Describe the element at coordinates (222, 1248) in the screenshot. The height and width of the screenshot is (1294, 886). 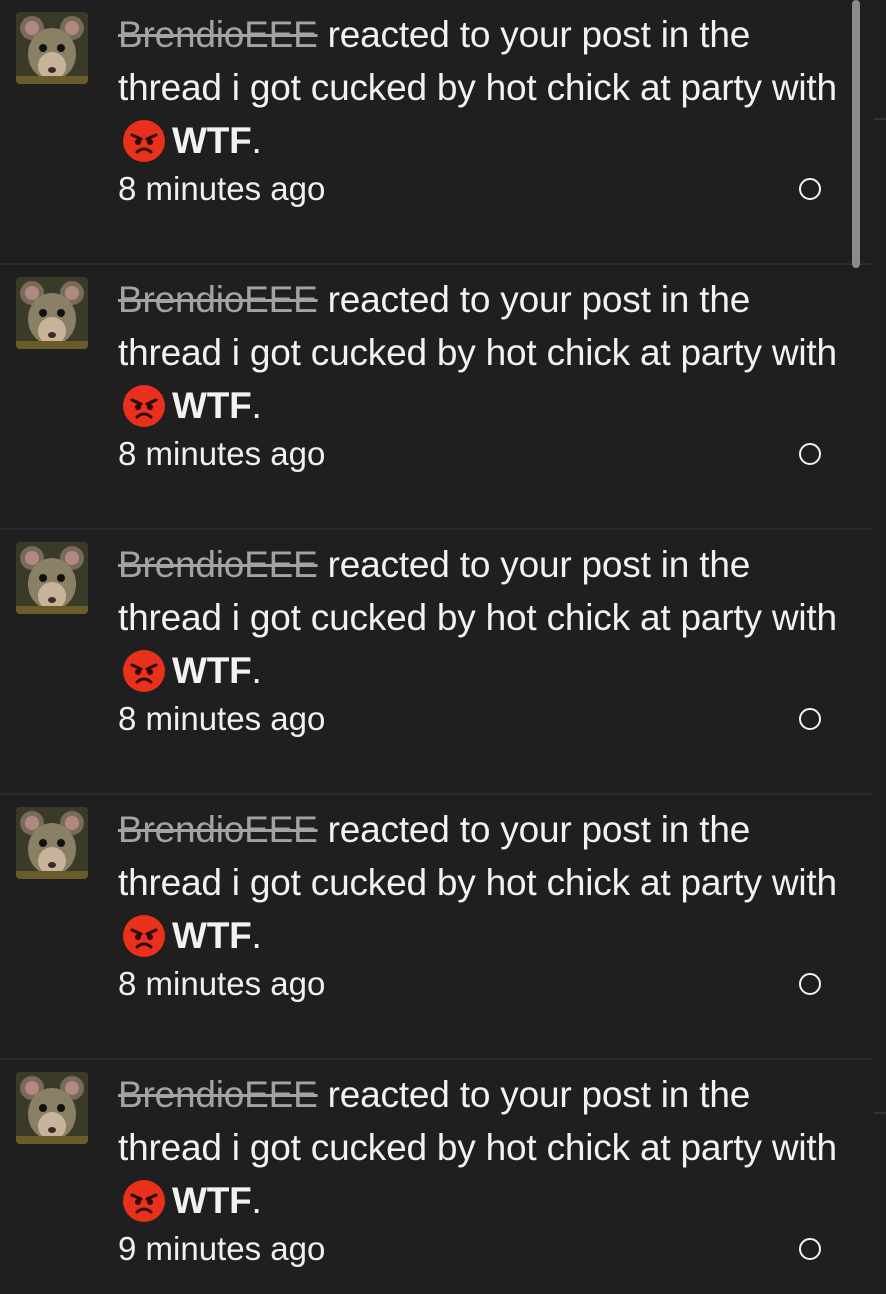
I see `timestamp: 9 minutes ago` at that location.